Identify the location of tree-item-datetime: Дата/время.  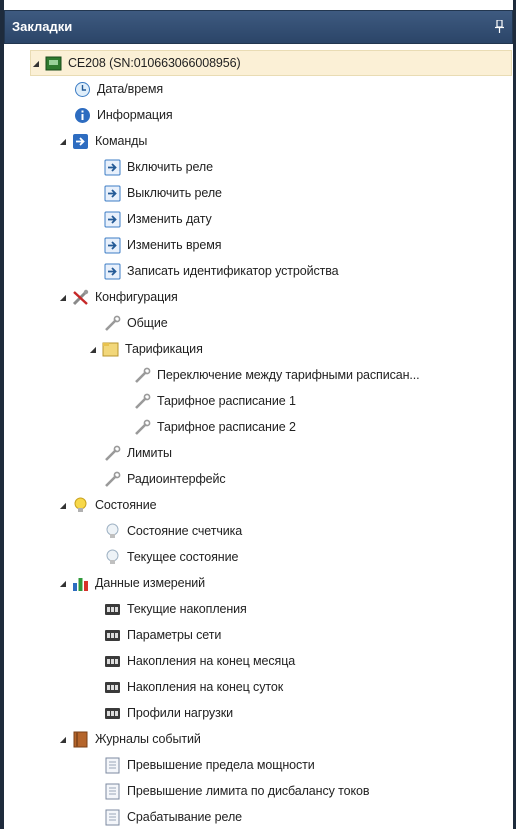
(118, 89).